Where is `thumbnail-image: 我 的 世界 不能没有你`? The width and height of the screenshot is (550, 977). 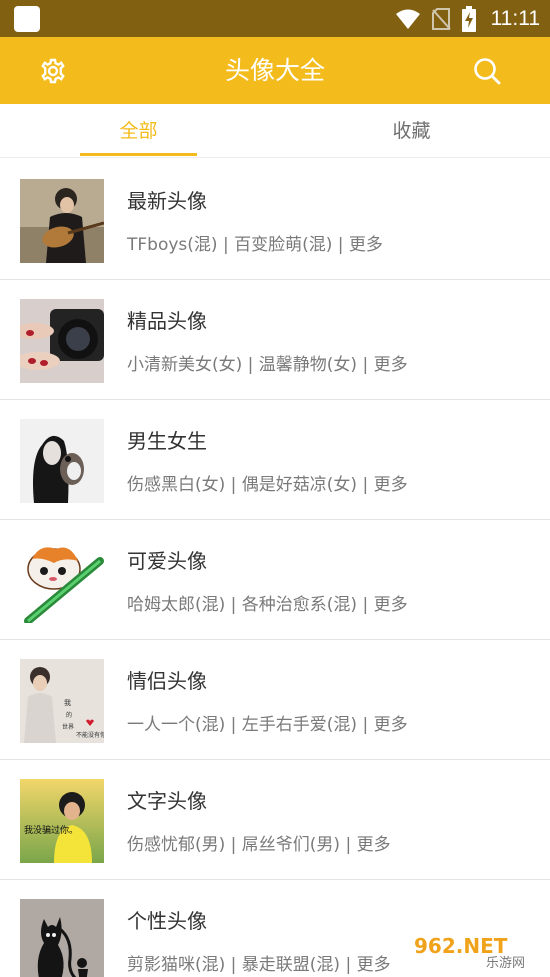 thumbnail-image: 我 的 世界 不能没有你 is located at coordinates (62, 701).